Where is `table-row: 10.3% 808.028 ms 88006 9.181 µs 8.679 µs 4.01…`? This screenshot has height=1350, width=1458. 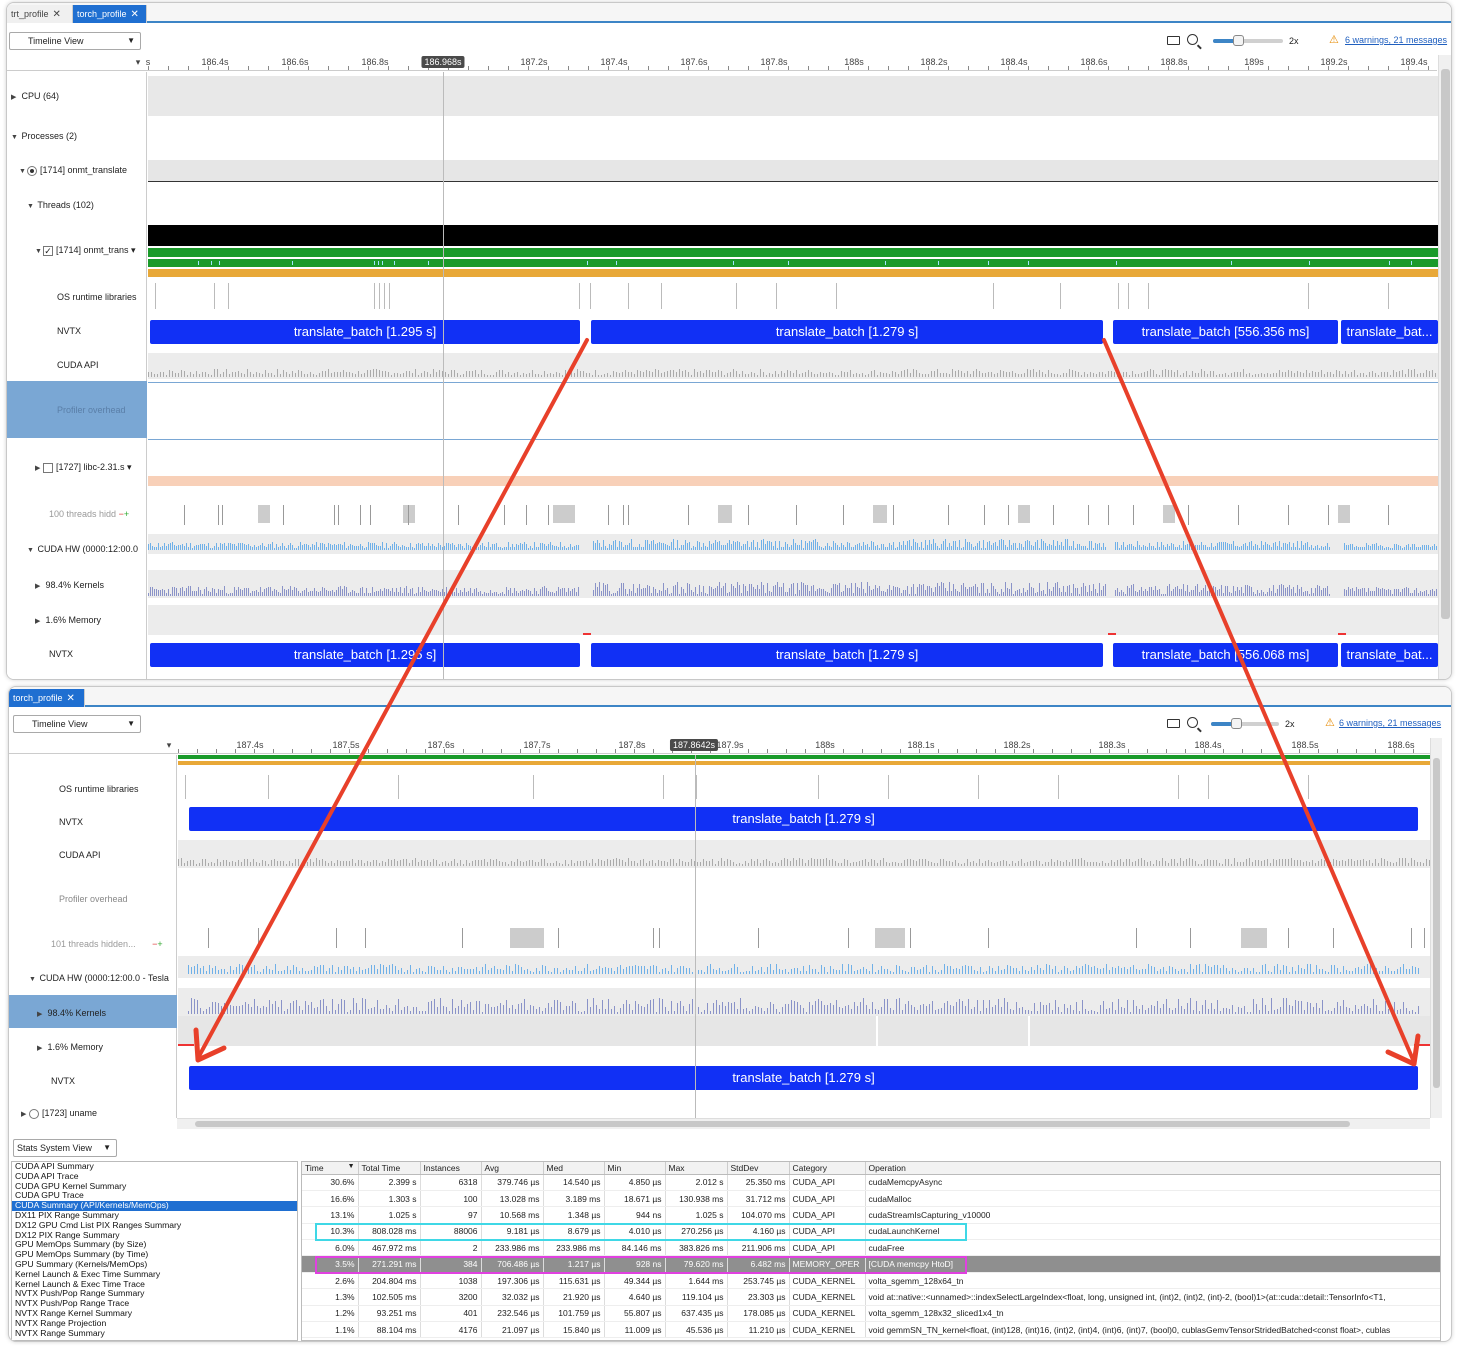 table-row: 10.3% 808.028 ms 88006 9.181 µs 8.679 µs 4.01… is located at coordinates (871, 1232).